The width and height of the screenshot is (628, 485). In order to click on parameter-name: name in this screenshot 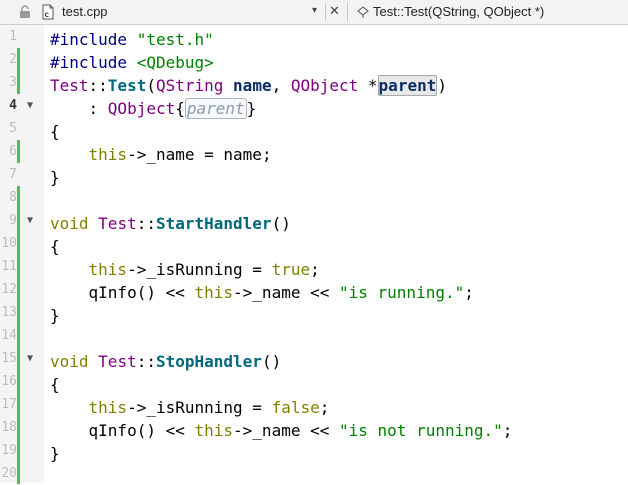, I will do `click(252, 85)`.